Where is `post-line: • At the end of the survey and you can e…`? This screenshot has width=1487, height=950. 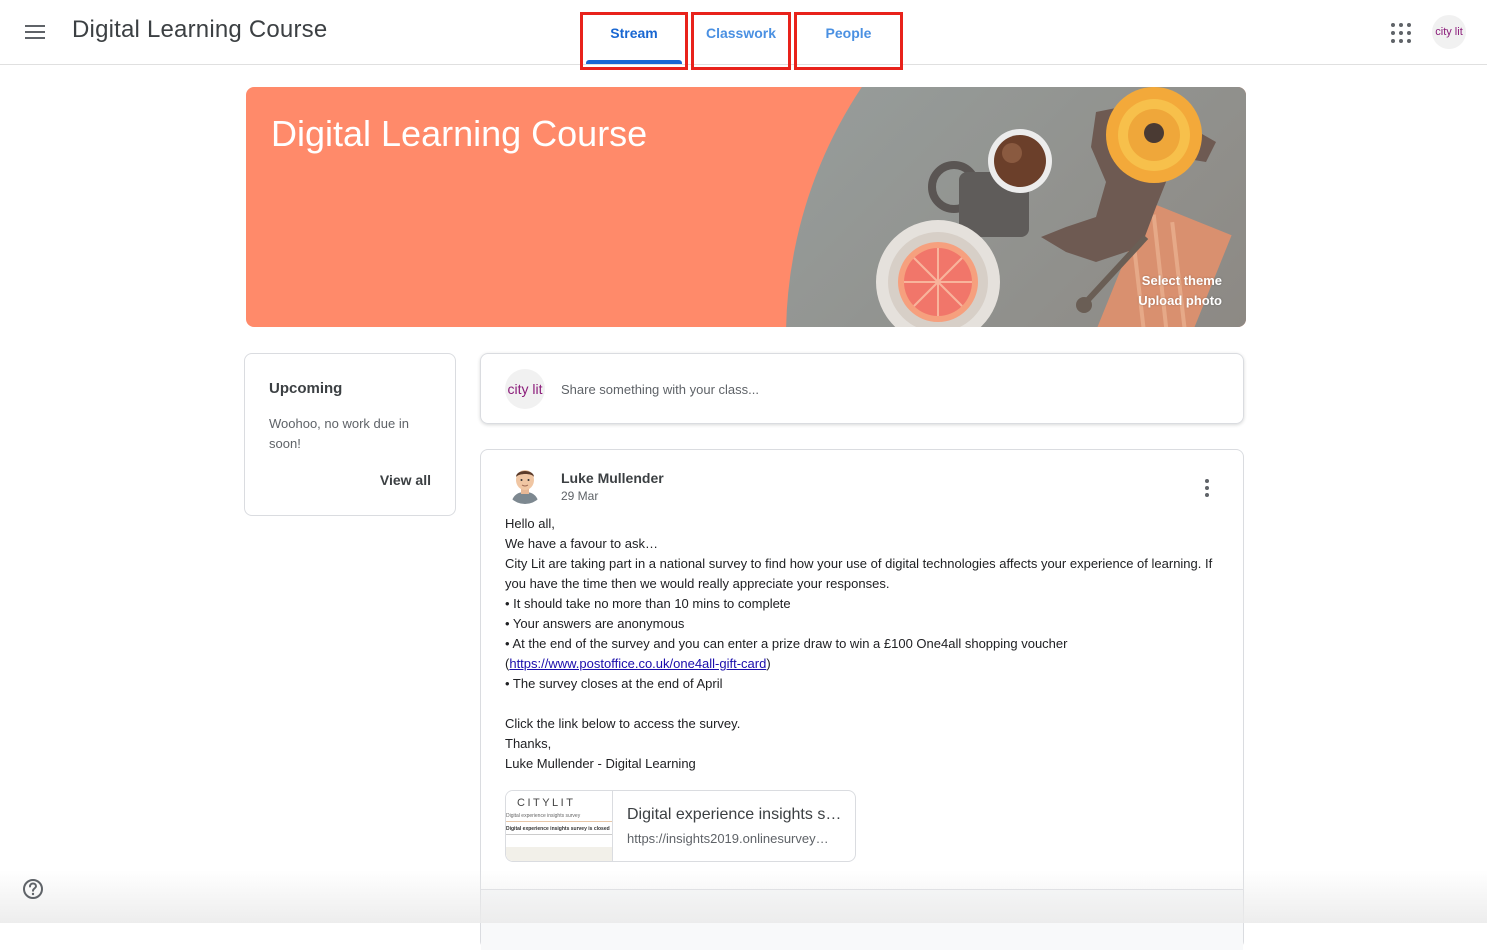 post-line: • At the end of the survey and you can e… is located at coordinates (786, 643).